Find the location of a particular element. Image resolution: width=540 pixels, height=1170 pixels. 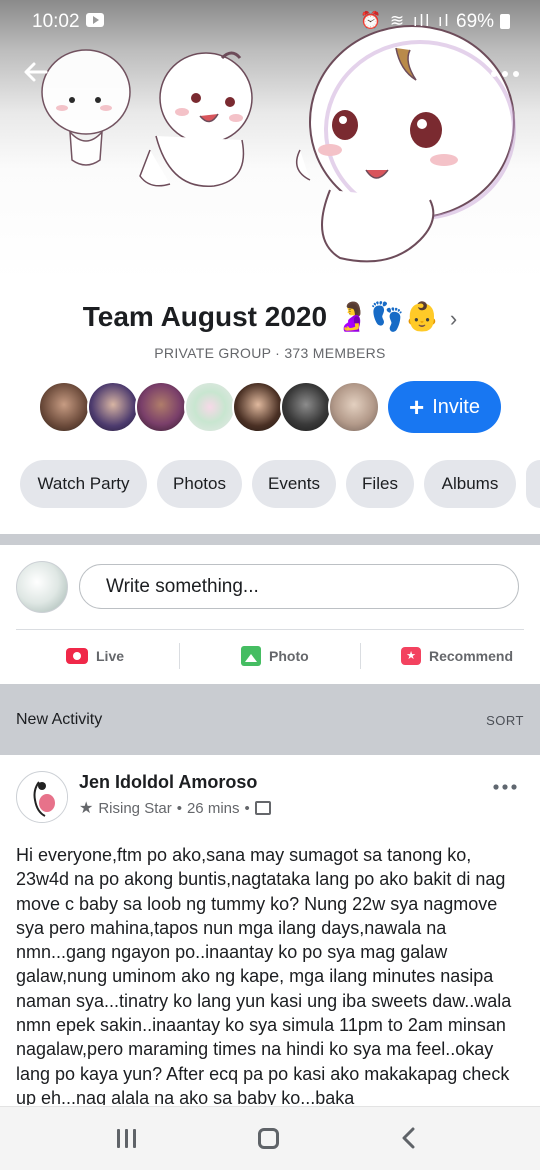

rising-star-icon: ★ is located at coordinates (86, 808).